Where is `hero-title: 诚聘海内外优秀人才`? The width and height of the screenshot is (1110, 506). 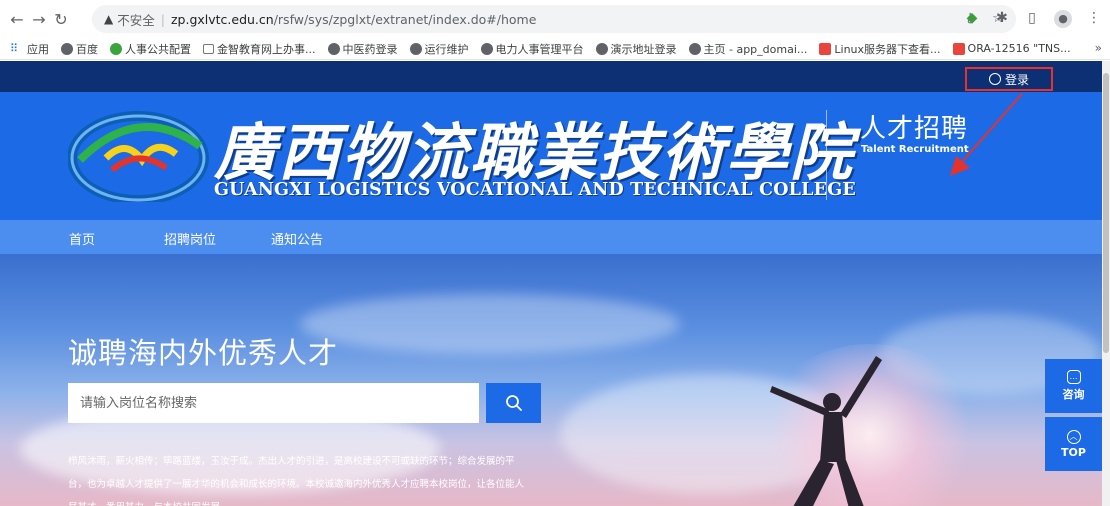 hero-title: 诚聘海内外优秀人才 is located at coordinates (203, 353).